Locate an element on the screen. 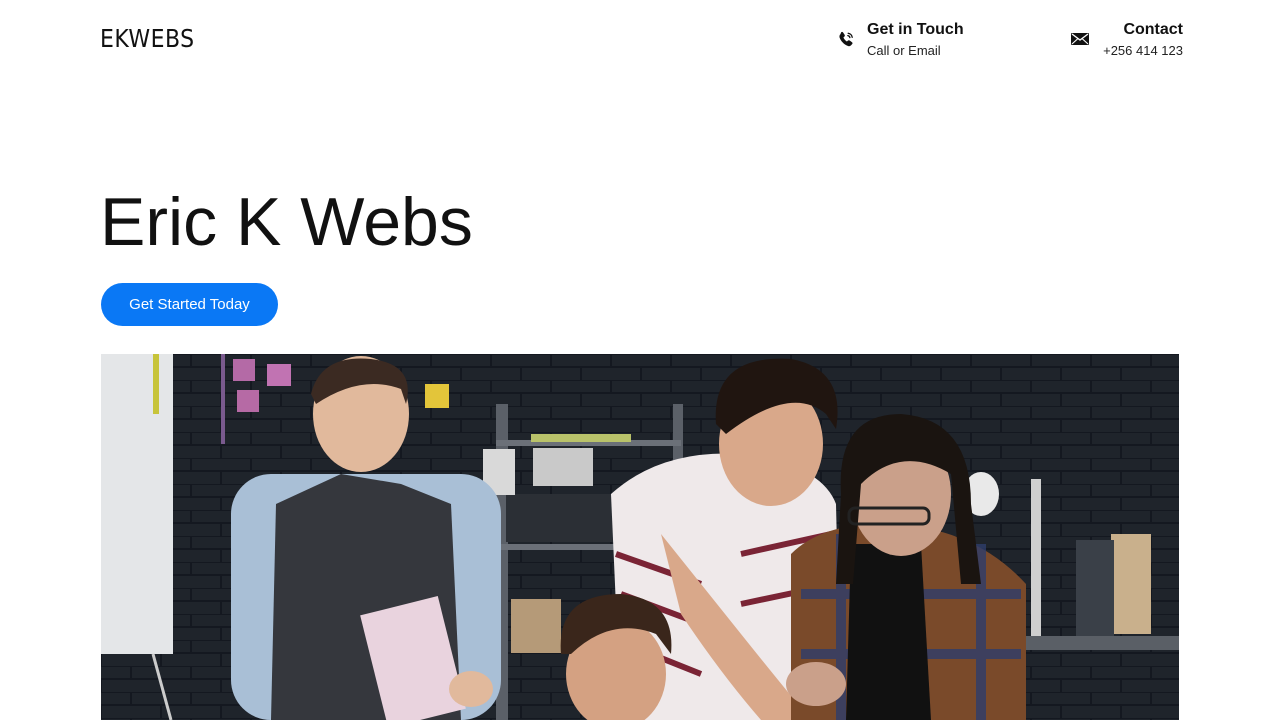 The image size is (1280, 720). hero-title: Eric K Webs is located at coordinates (286, 222).